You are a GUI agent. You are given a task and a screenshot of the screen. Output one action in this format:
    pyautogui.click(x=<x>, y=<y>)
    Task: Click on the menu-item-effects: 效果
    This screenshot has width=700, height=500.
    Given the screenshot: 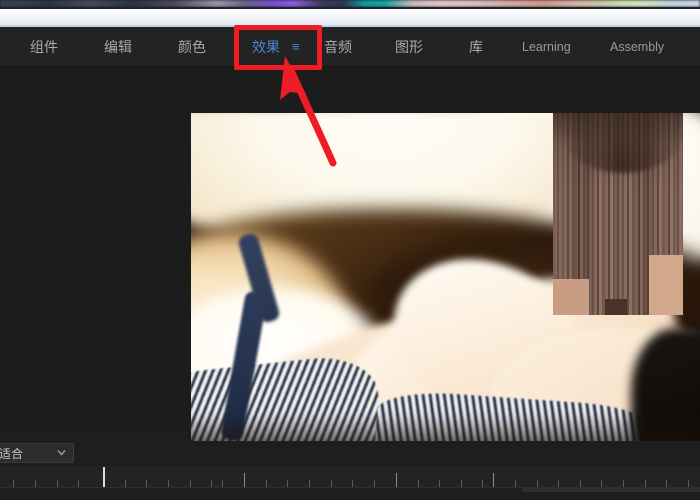 What is the action you would take?
    pyautogui.click(x=266, y=47)
    